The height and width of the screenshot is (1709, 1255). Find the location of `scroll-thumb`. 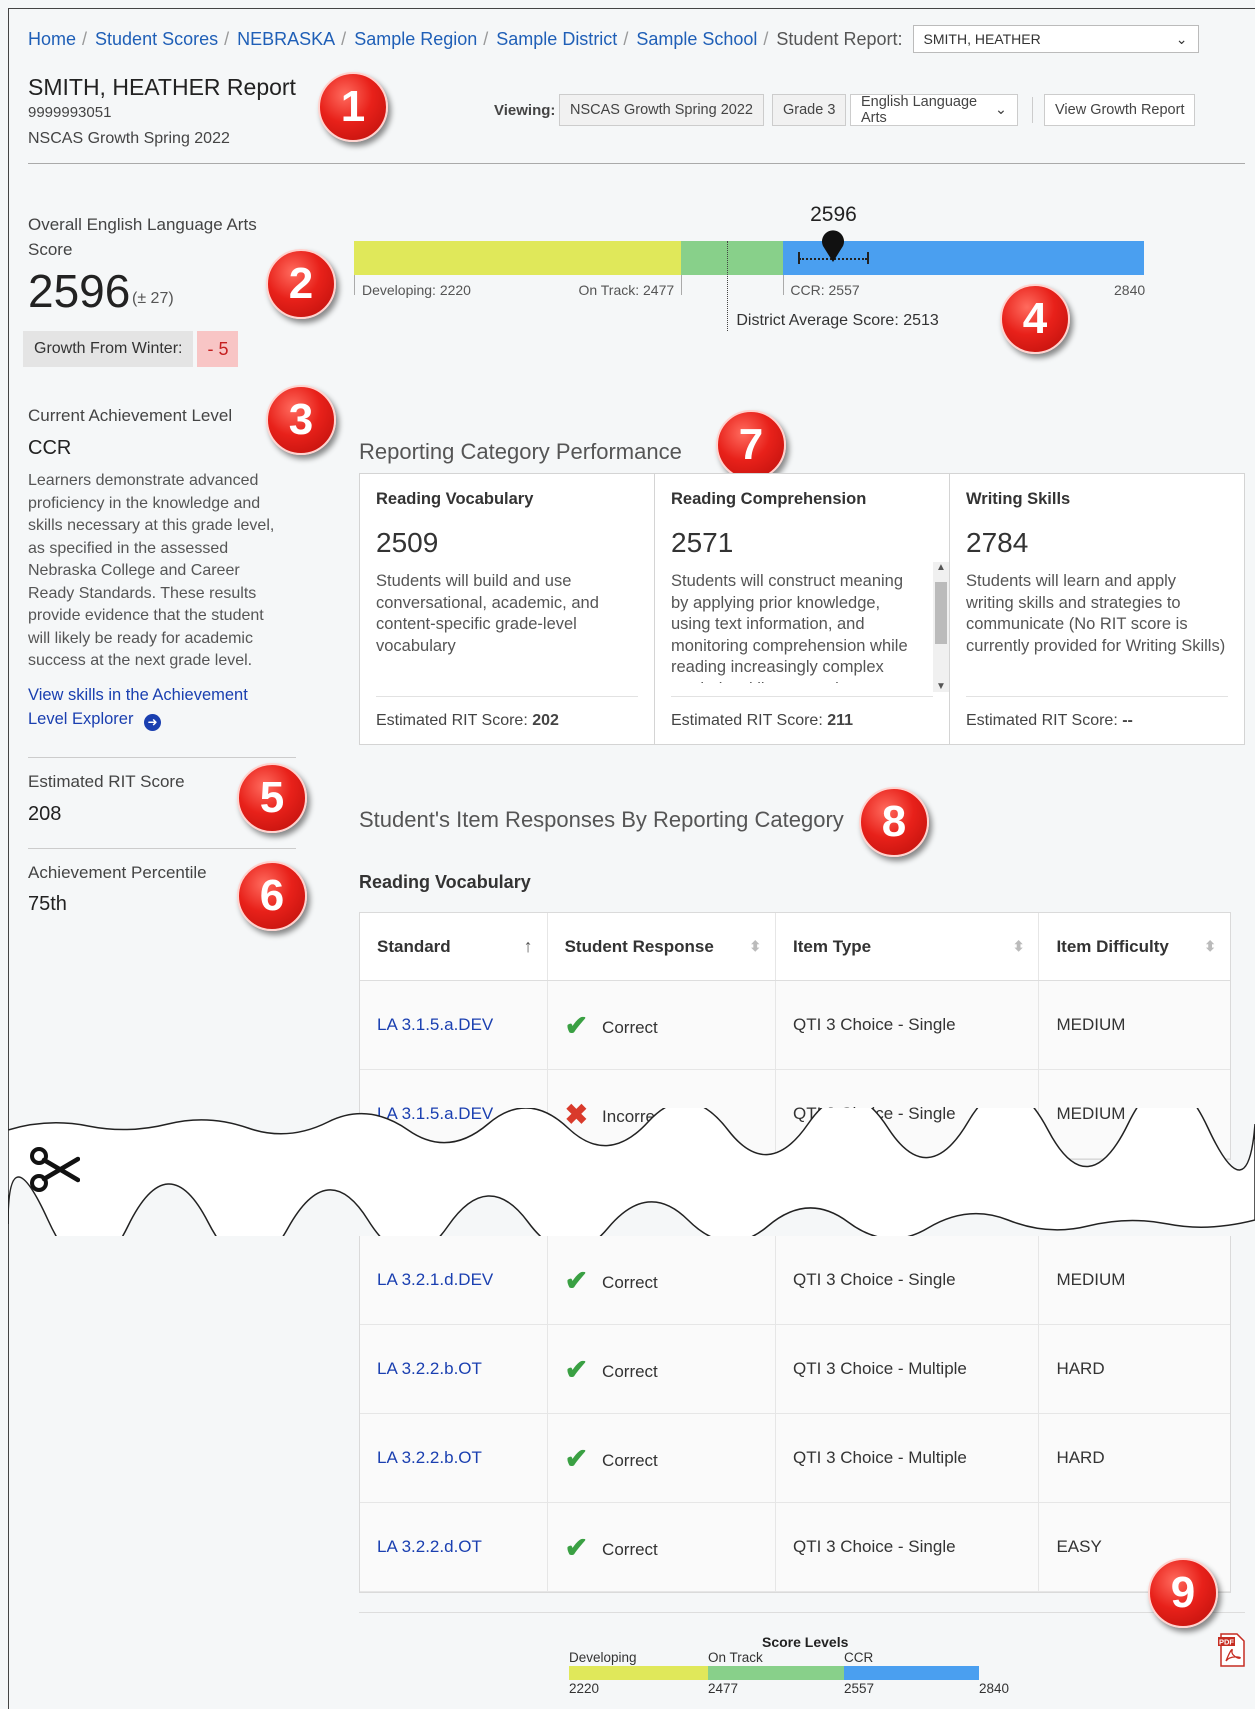

scroll-thumb is located at coordinates (941, 613).